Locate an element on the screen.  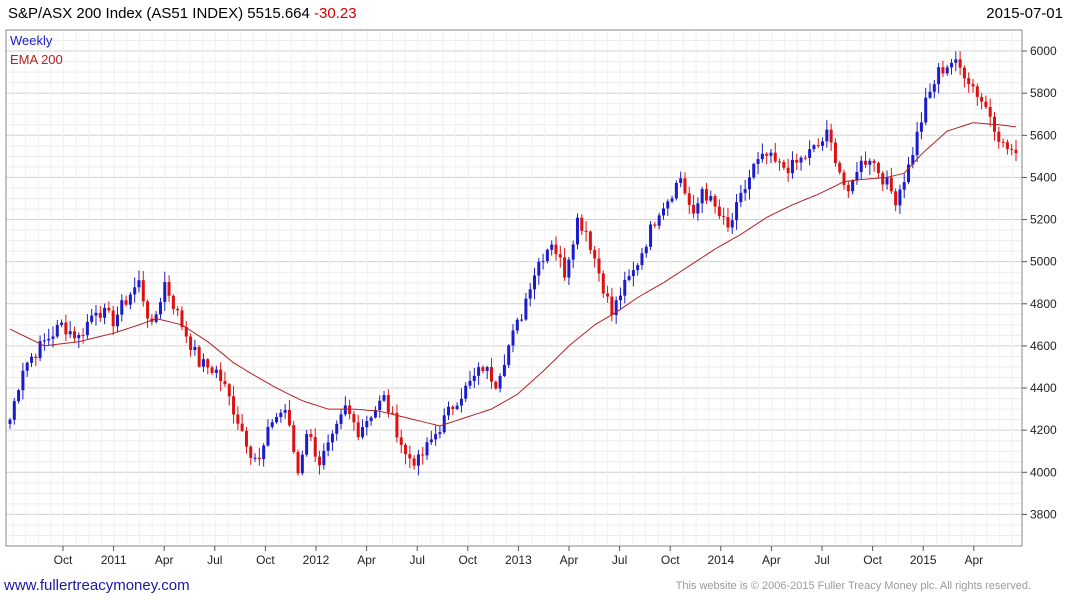
y-tick-label: 5000 is located at coordinates (1043, 262).